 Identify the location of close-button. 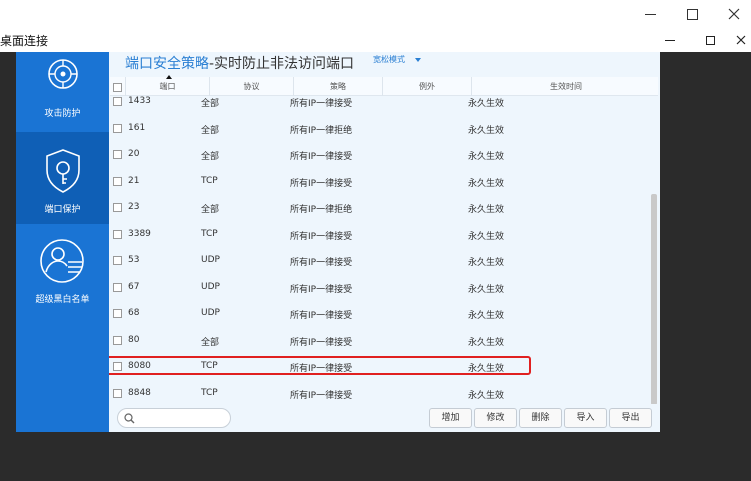
(731, 14).